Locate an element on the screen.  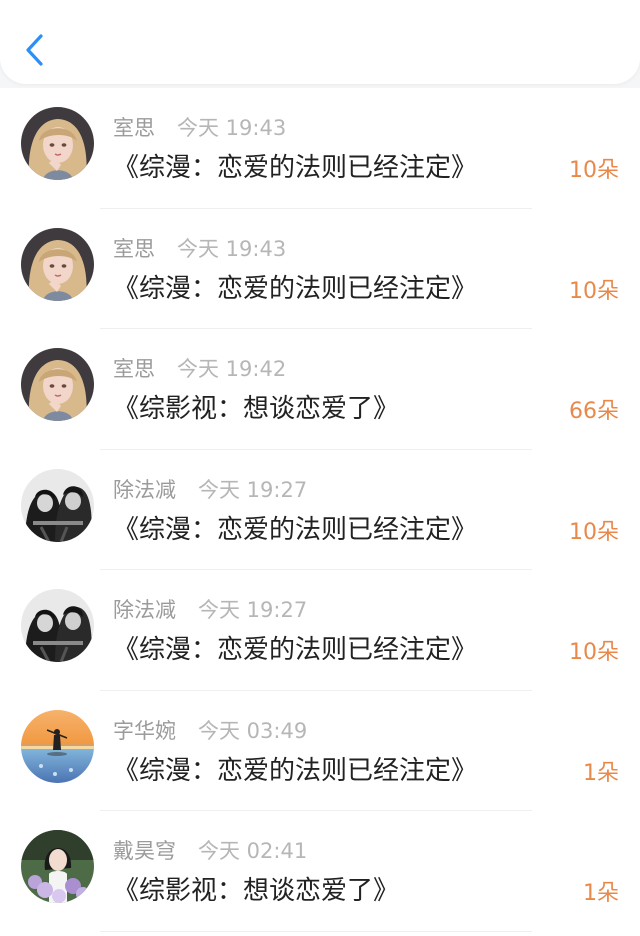
list-item: 字华婉 今天 03:49 《综漫：恋爱的法则已经注定》 1朵 is located at coordinates (320, 751).